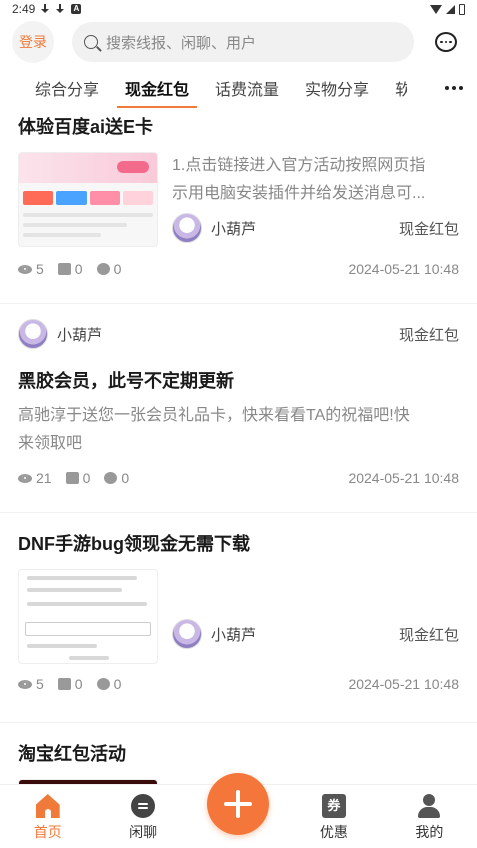 The width and height of the screenshot is (477, 848). I want to click on nav-home-label: 首页, so click(47, 832).